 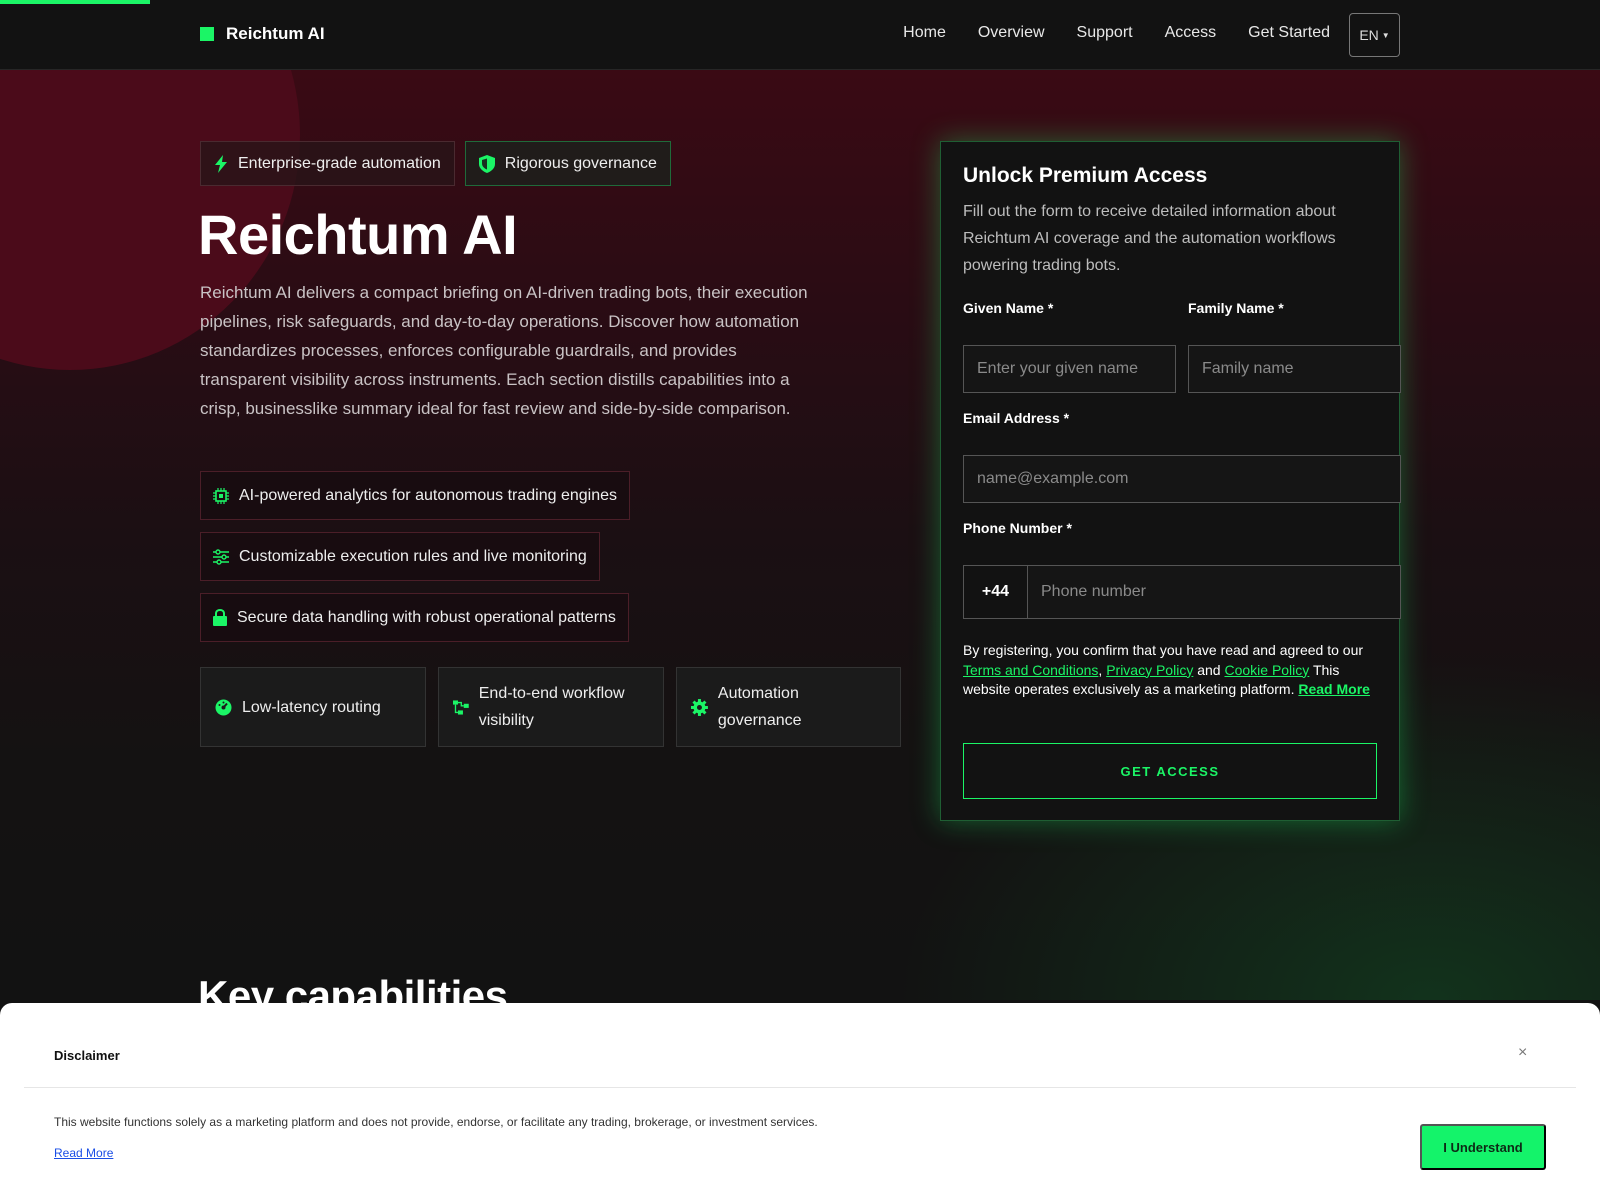 What do you see at coordinates (1069, 369) in the screenshot?
I see `given-name-field` at bounding box center [1069, 369].